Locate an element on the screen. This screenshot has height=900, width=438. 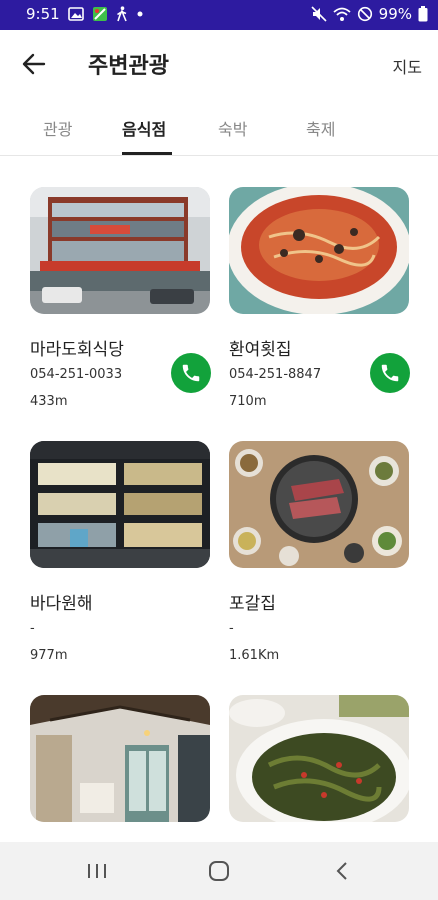
back-button is located at coordinates (34, 64).